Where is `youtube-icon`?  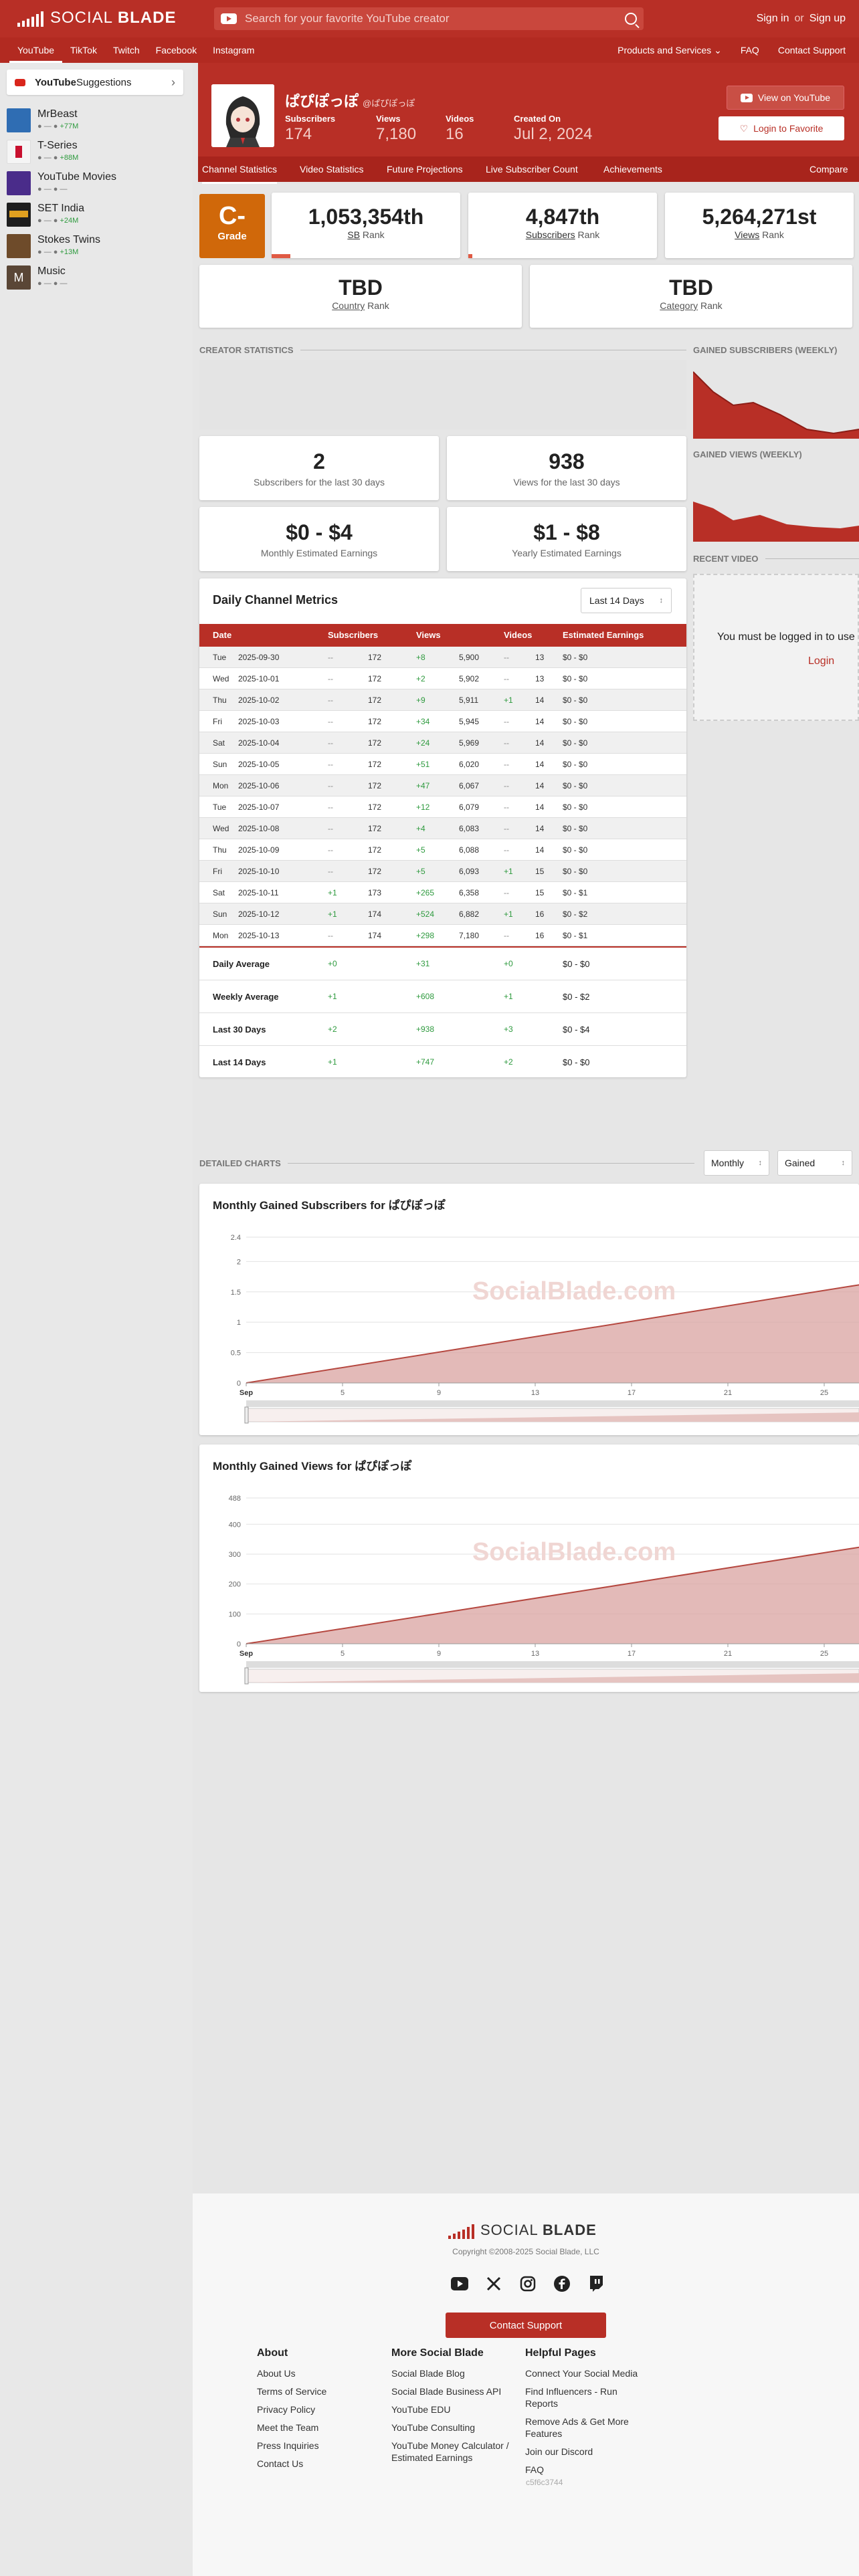
youtube-icon is located at coordinates (460, 2284).